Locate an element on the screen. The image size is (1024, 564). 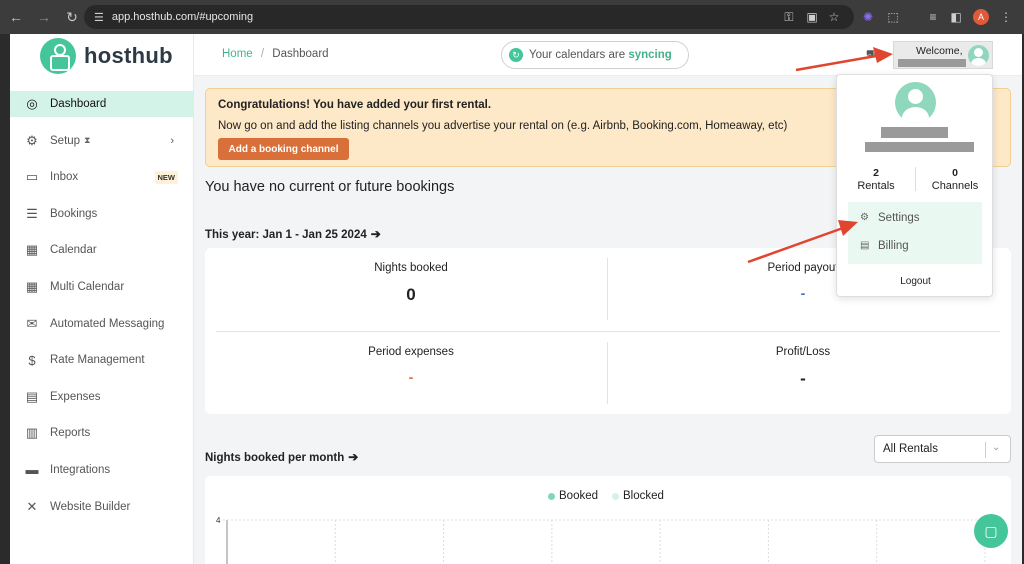
calendar-plus-icon: ▦ is located at coordinates (32, 286).